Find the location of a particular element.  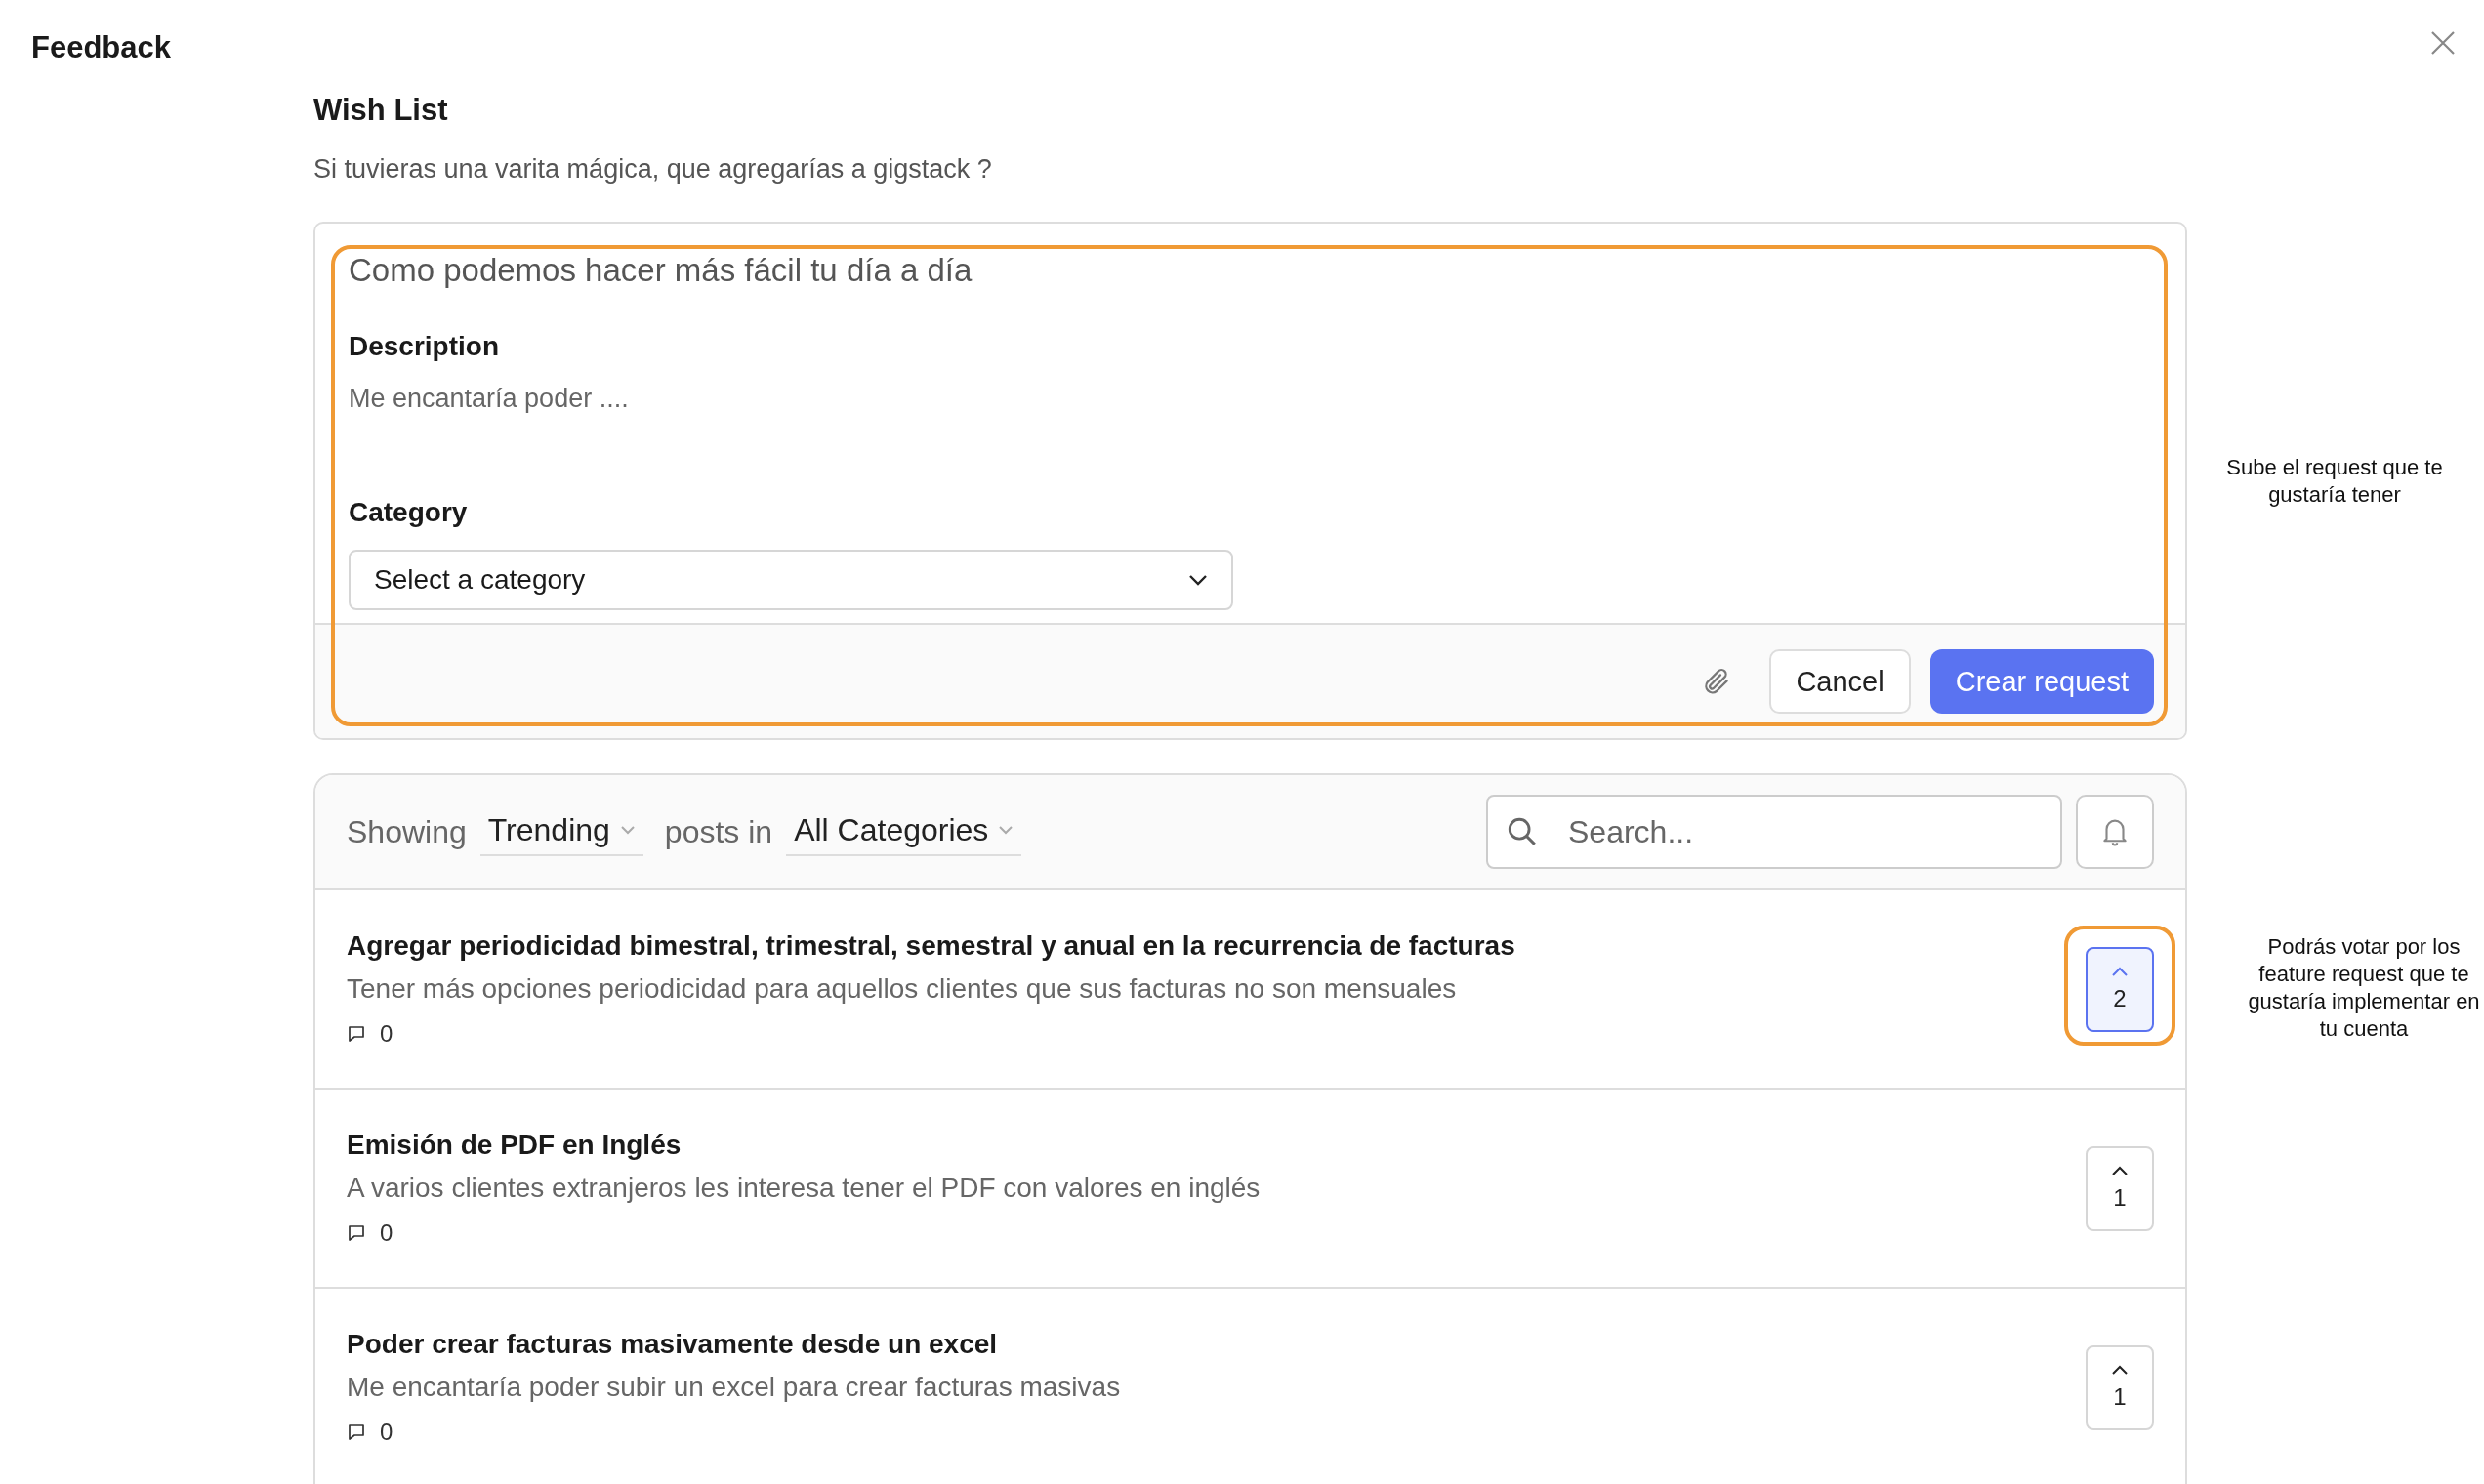

search-icon is located at coordinates (1522, 832).